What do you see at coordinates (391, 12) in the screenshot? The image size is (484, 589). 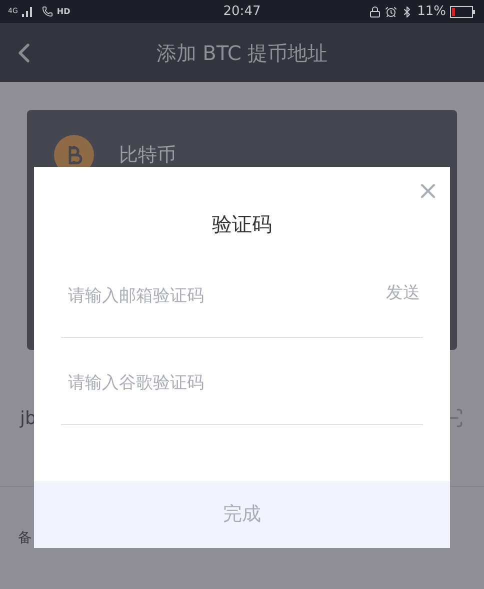 I see `alarm-icon` at bounding box center [391, 12].